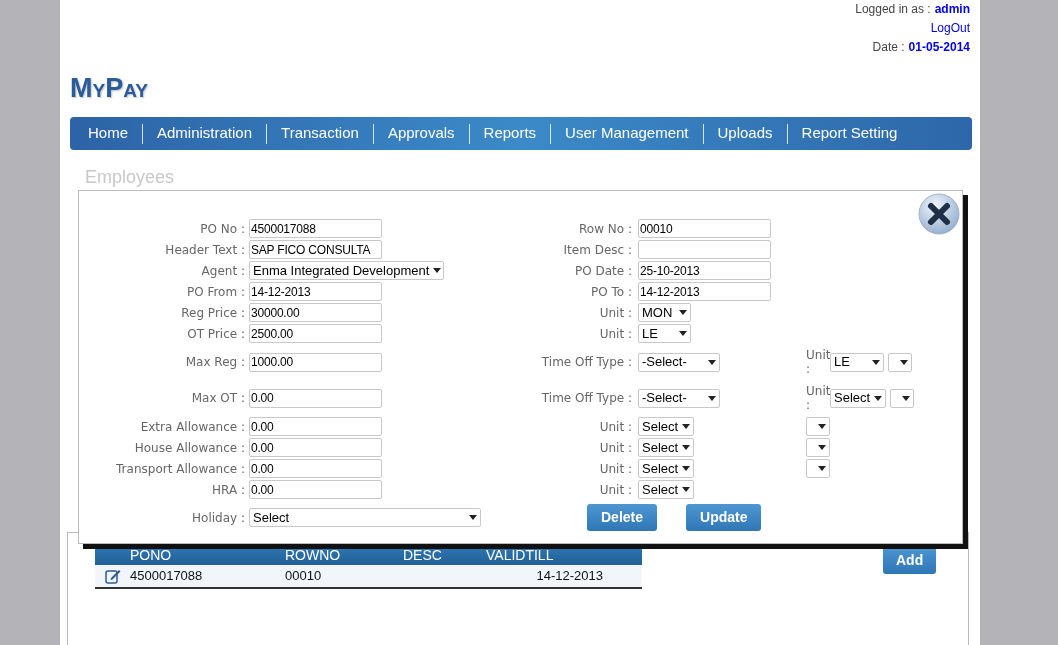  What do you see at coordinates (421, 133) in the screenshot?
I see `nav-item: Approvals` at bounding box center [421, 133].